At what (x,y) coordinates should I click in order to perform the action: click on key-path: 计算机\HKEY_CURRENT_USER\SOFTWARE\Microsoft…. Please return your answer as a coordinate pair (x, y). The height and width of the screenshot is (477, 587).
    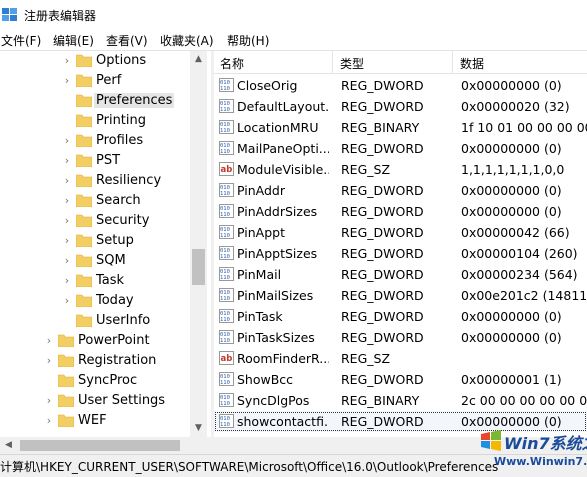
    Looking at the image, I should click on (249, 467).